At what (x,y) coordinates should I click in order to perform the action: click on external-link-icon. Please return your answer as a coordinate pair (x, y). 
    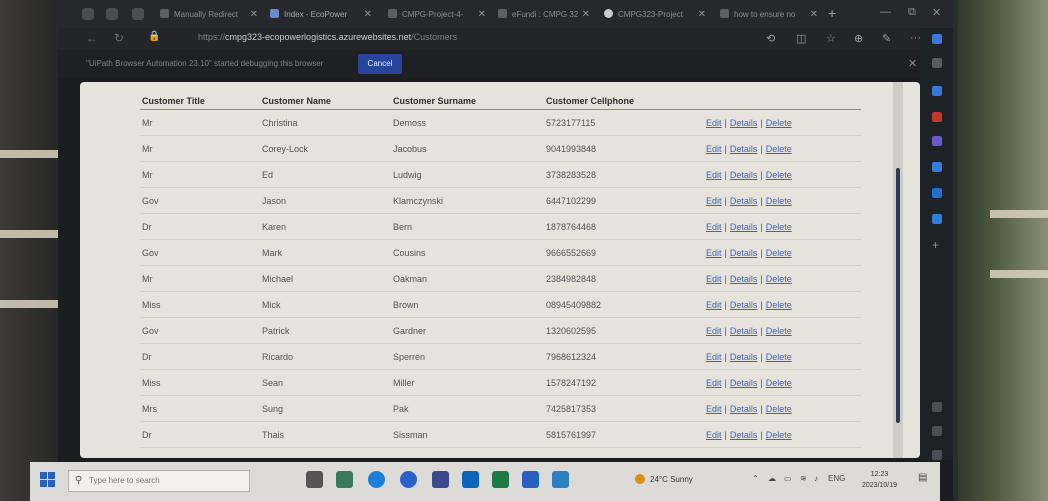
    Looking at the image, I should click on (937, 431).